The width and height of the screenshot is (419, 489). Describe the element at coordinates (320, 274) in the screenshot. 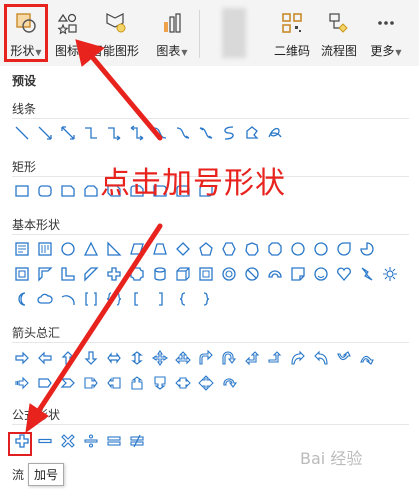

I see `smiley-face-shape` at that location.